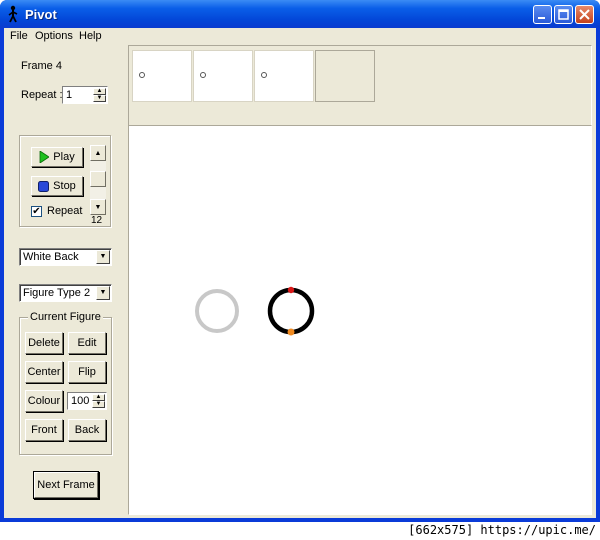 The image size is (600, 540). I want to click on play-label: Play, so click(64, 157).